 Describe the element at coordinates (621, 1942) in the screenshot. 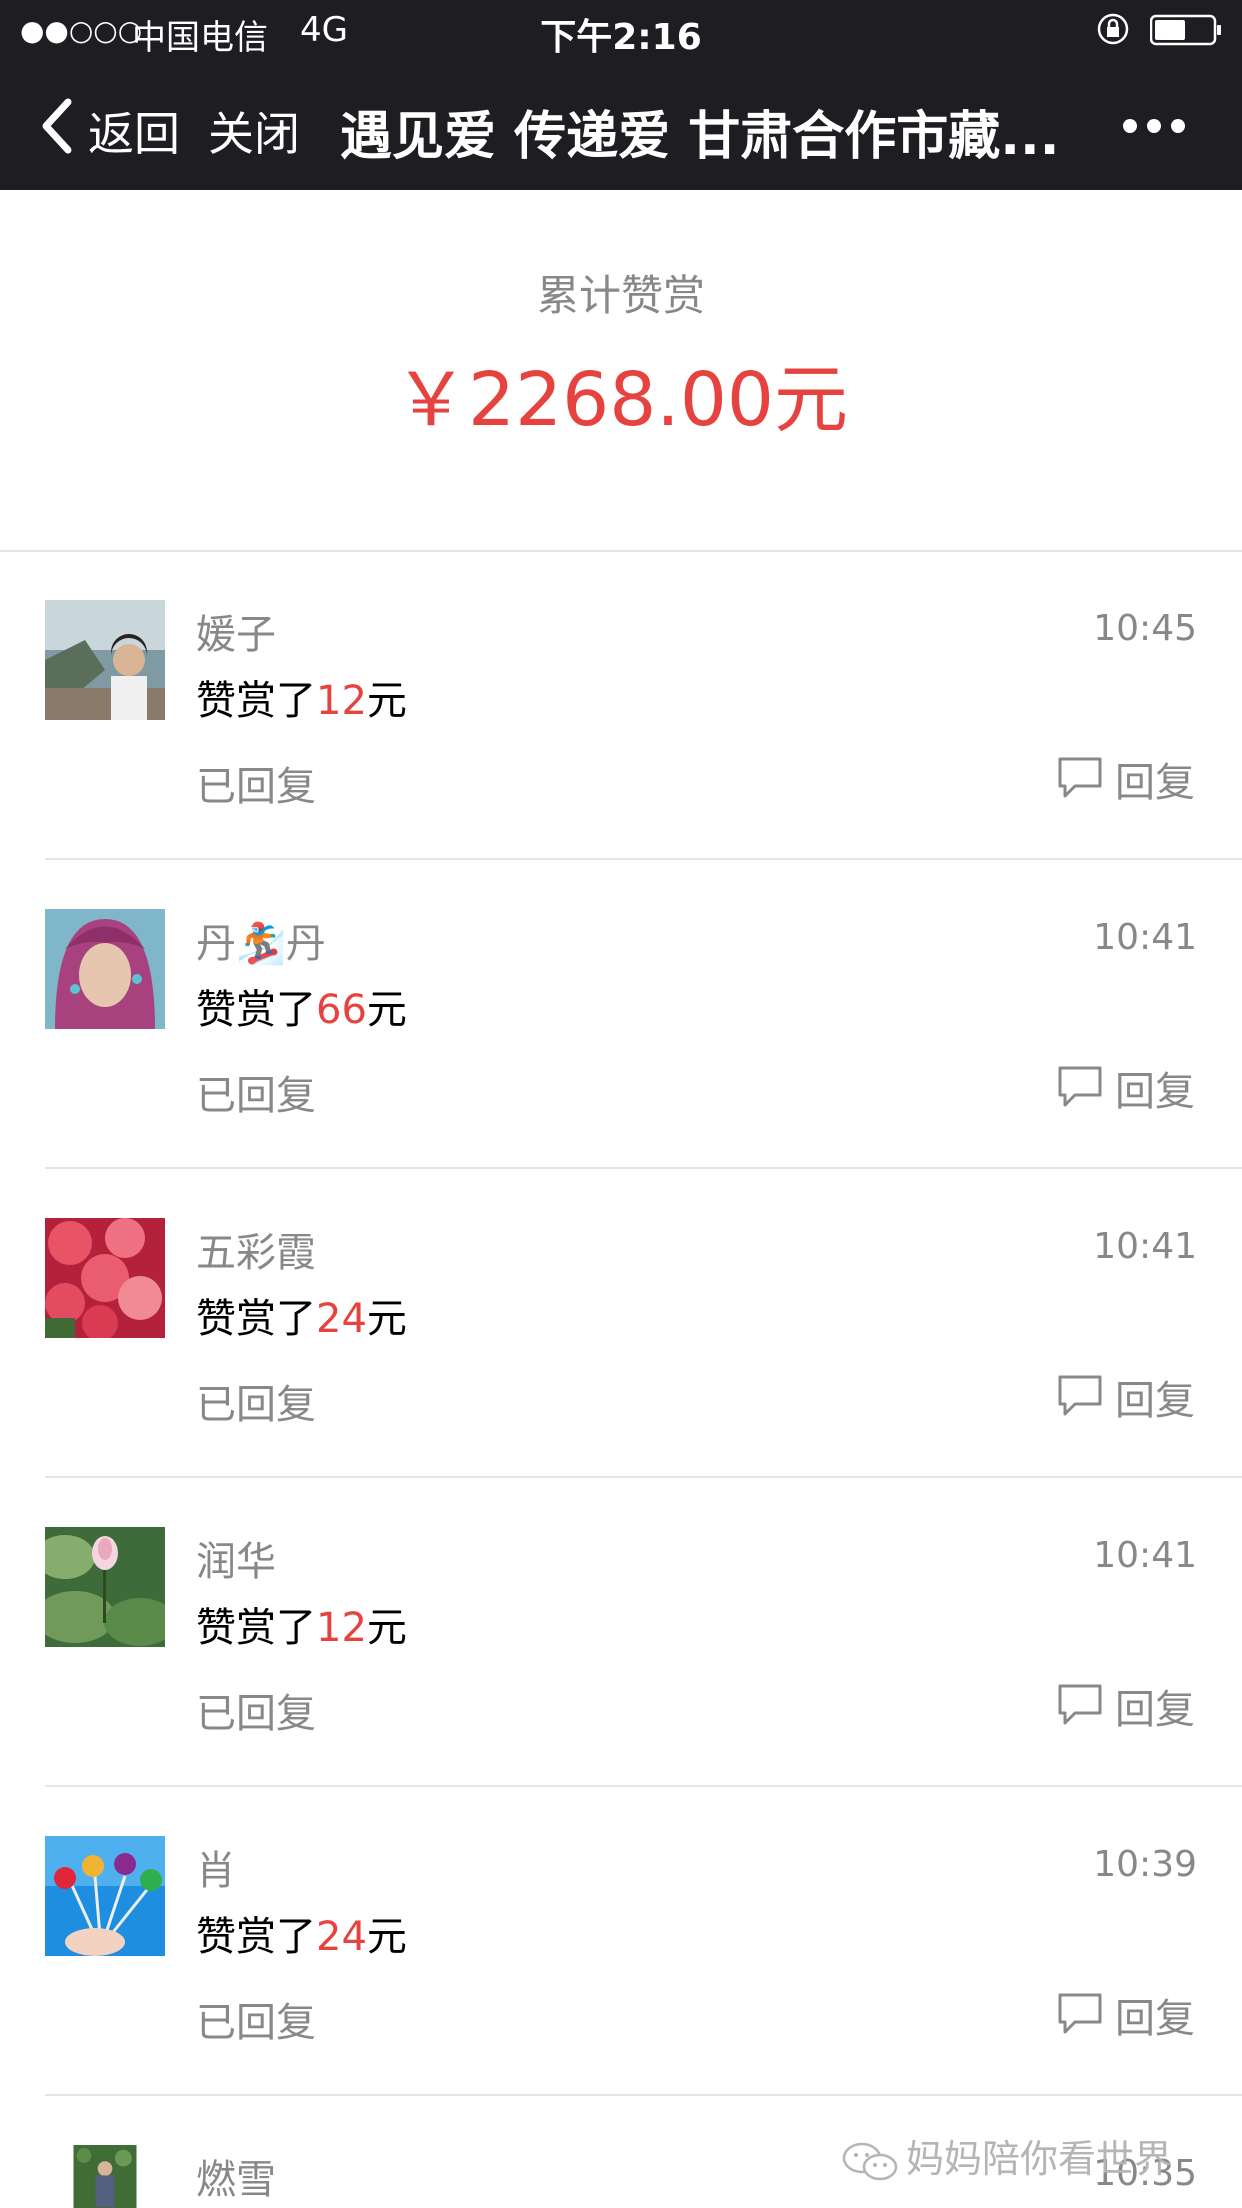

I see `reward-item: 肖 10:39 赞赏了24元 已回复 回复` at that location.